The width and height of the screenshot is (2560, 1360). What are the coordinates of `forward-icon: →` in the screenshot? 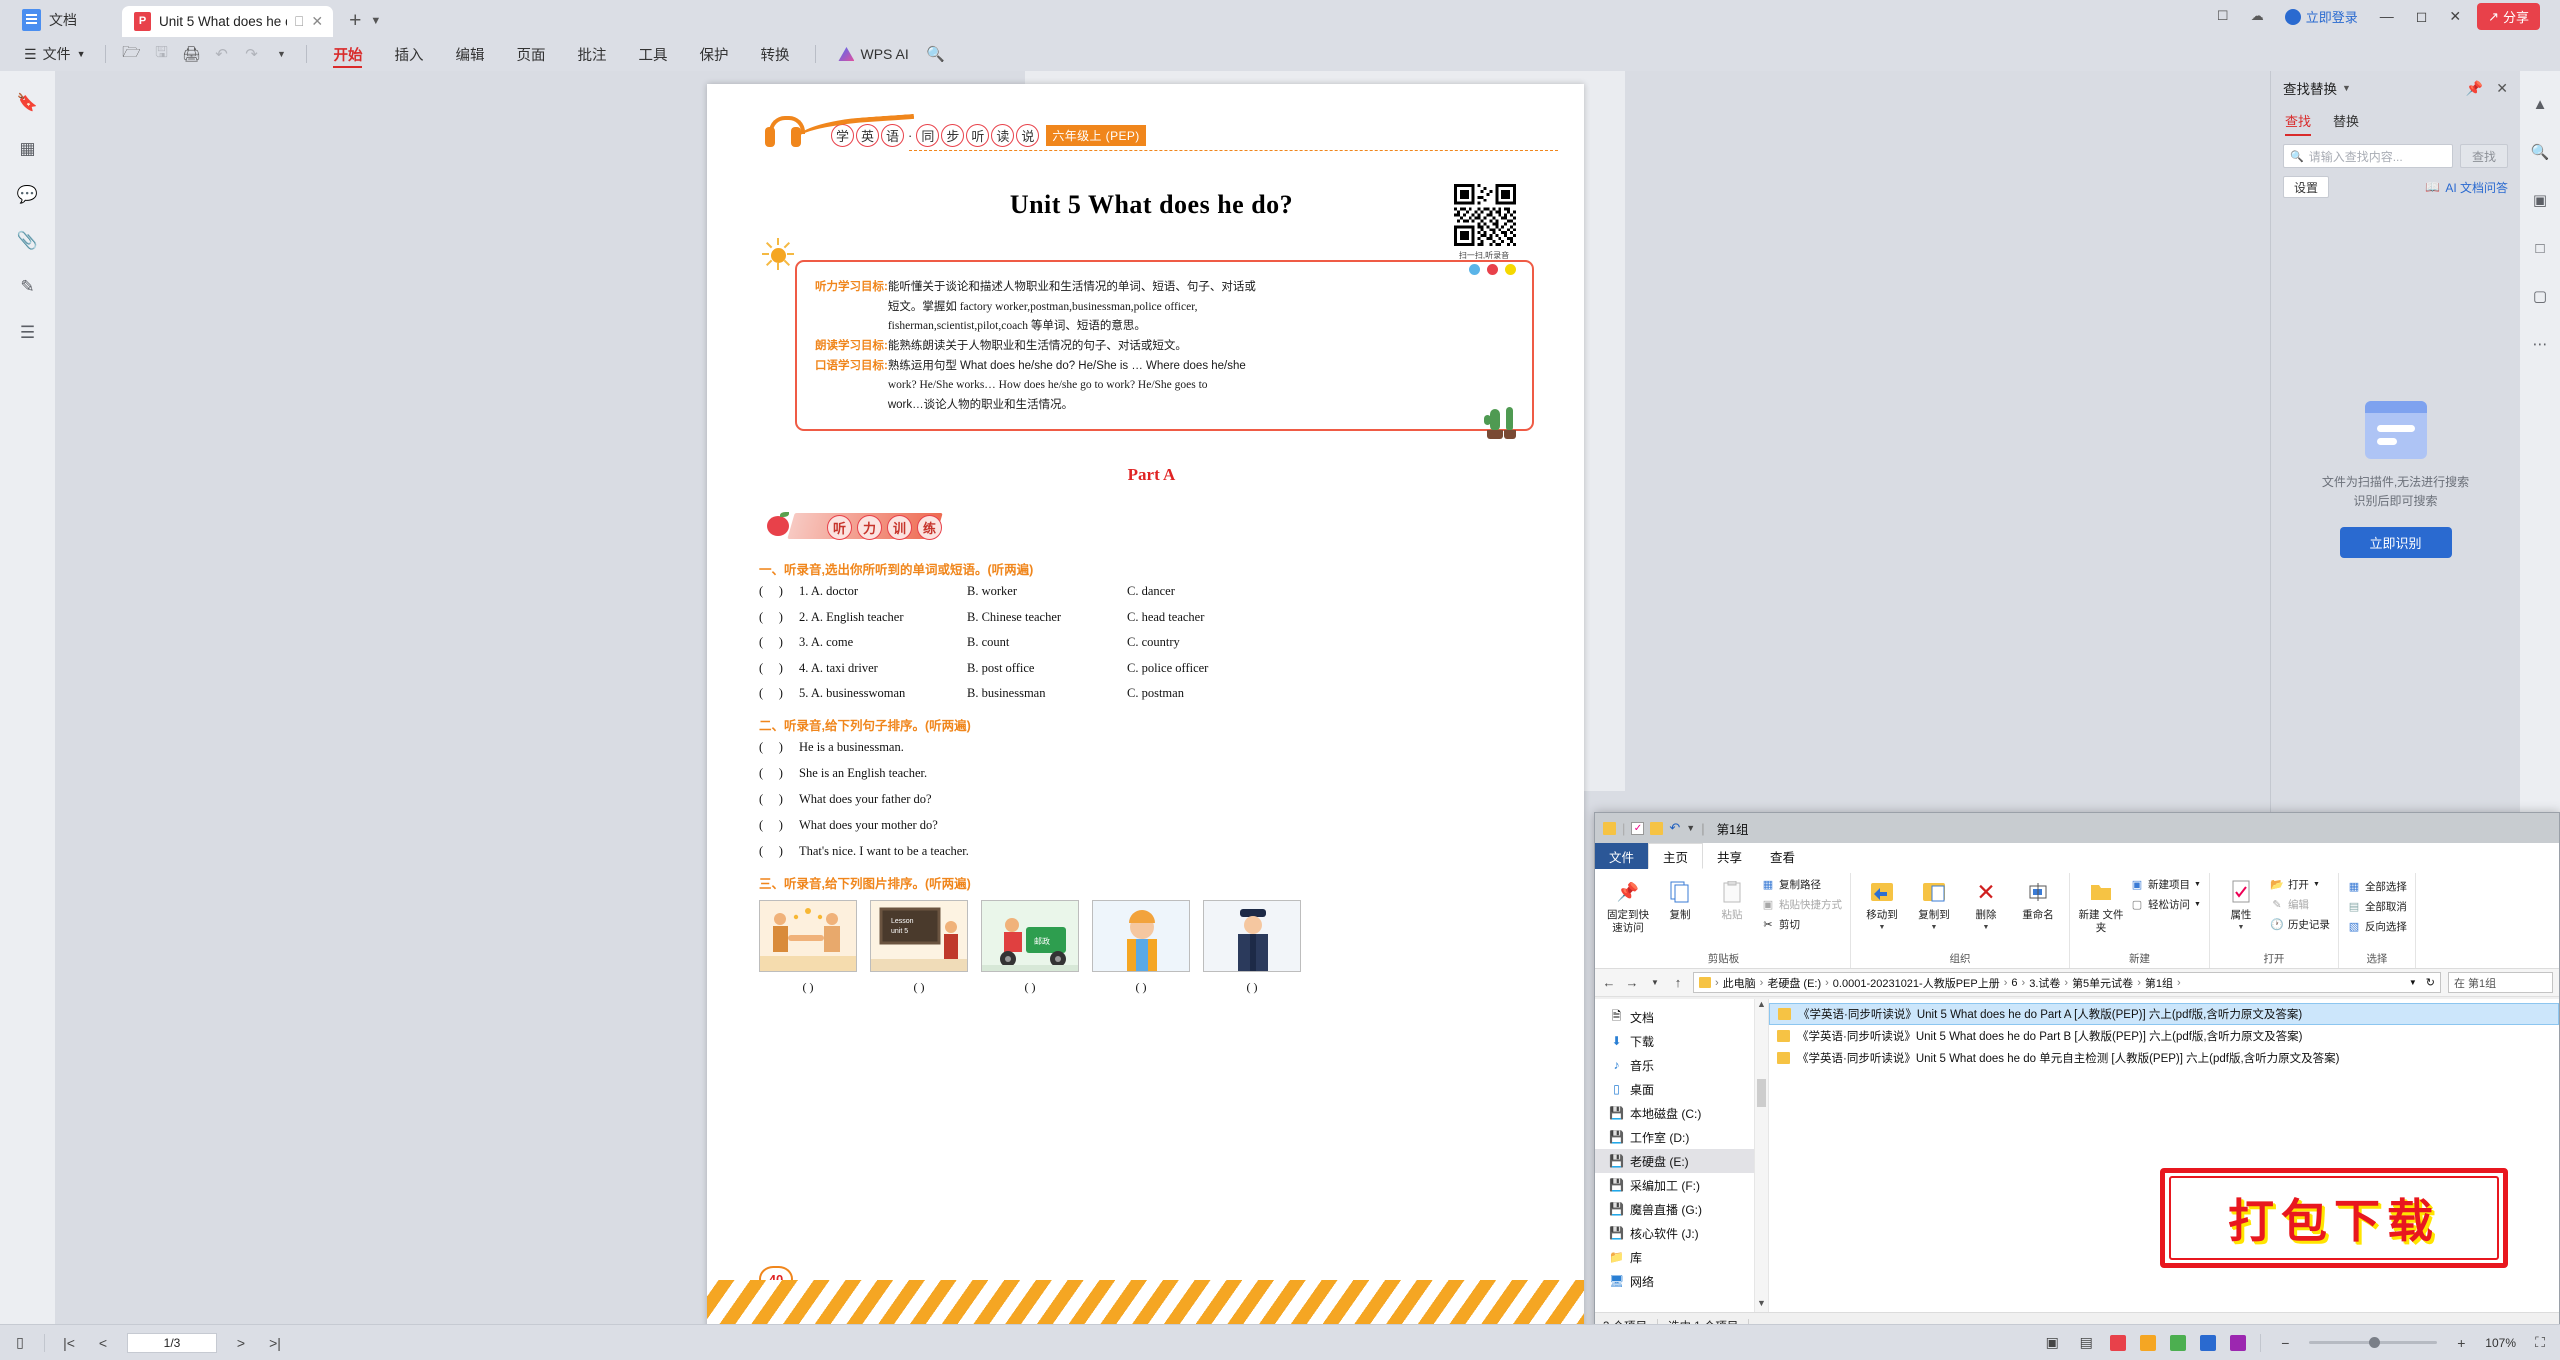 It's located at (1632, 982).